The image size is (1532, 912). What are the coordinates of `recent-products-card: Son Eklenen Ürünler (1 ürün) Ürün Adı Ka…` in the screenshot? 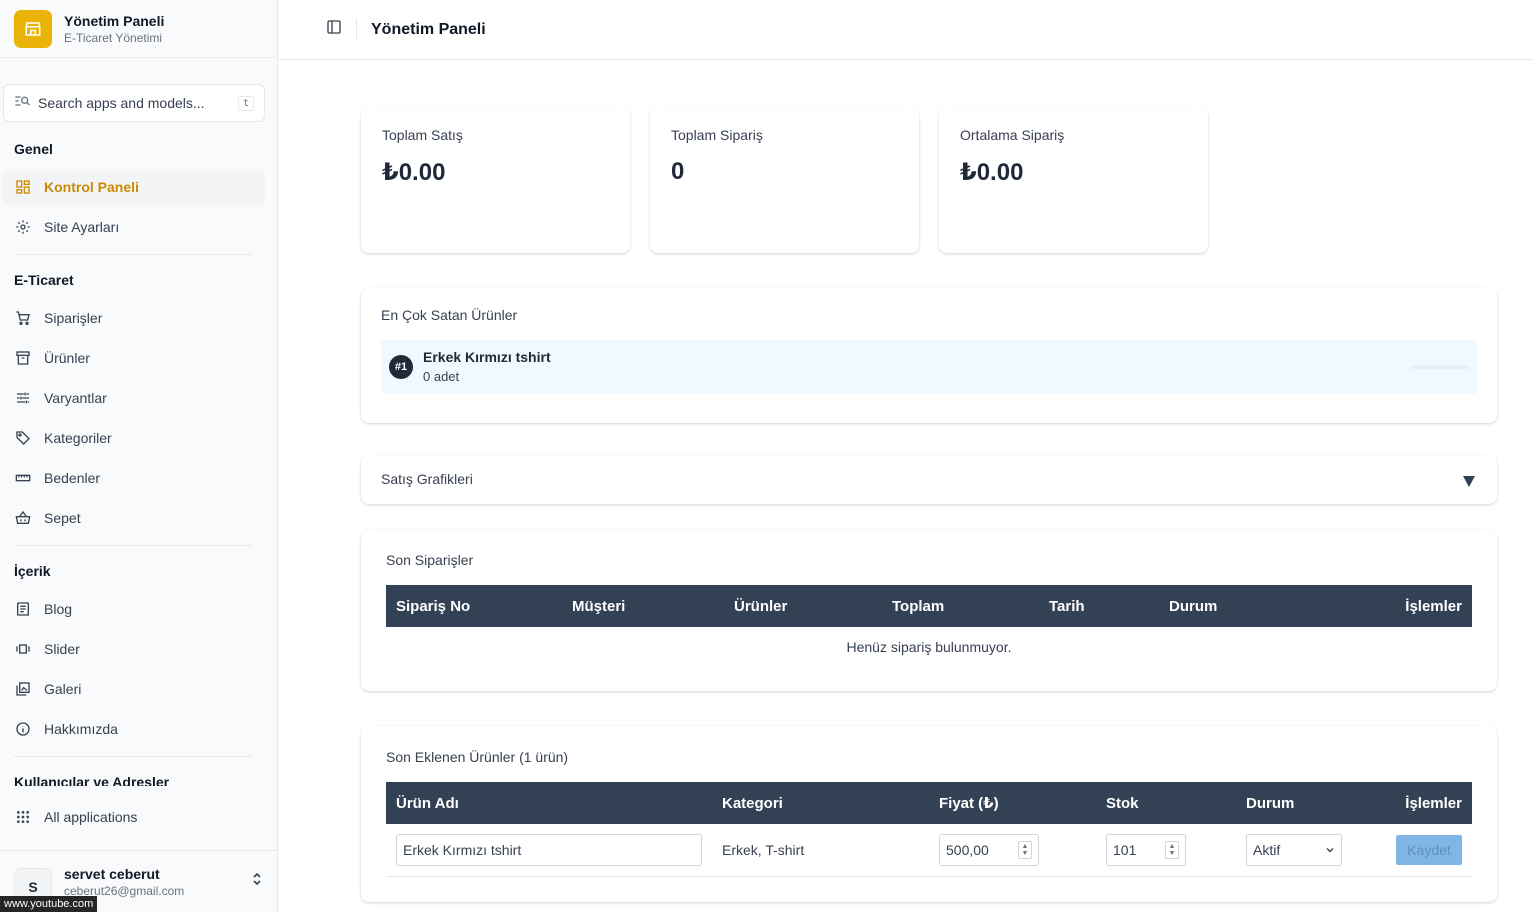 It's located at (929, 814).